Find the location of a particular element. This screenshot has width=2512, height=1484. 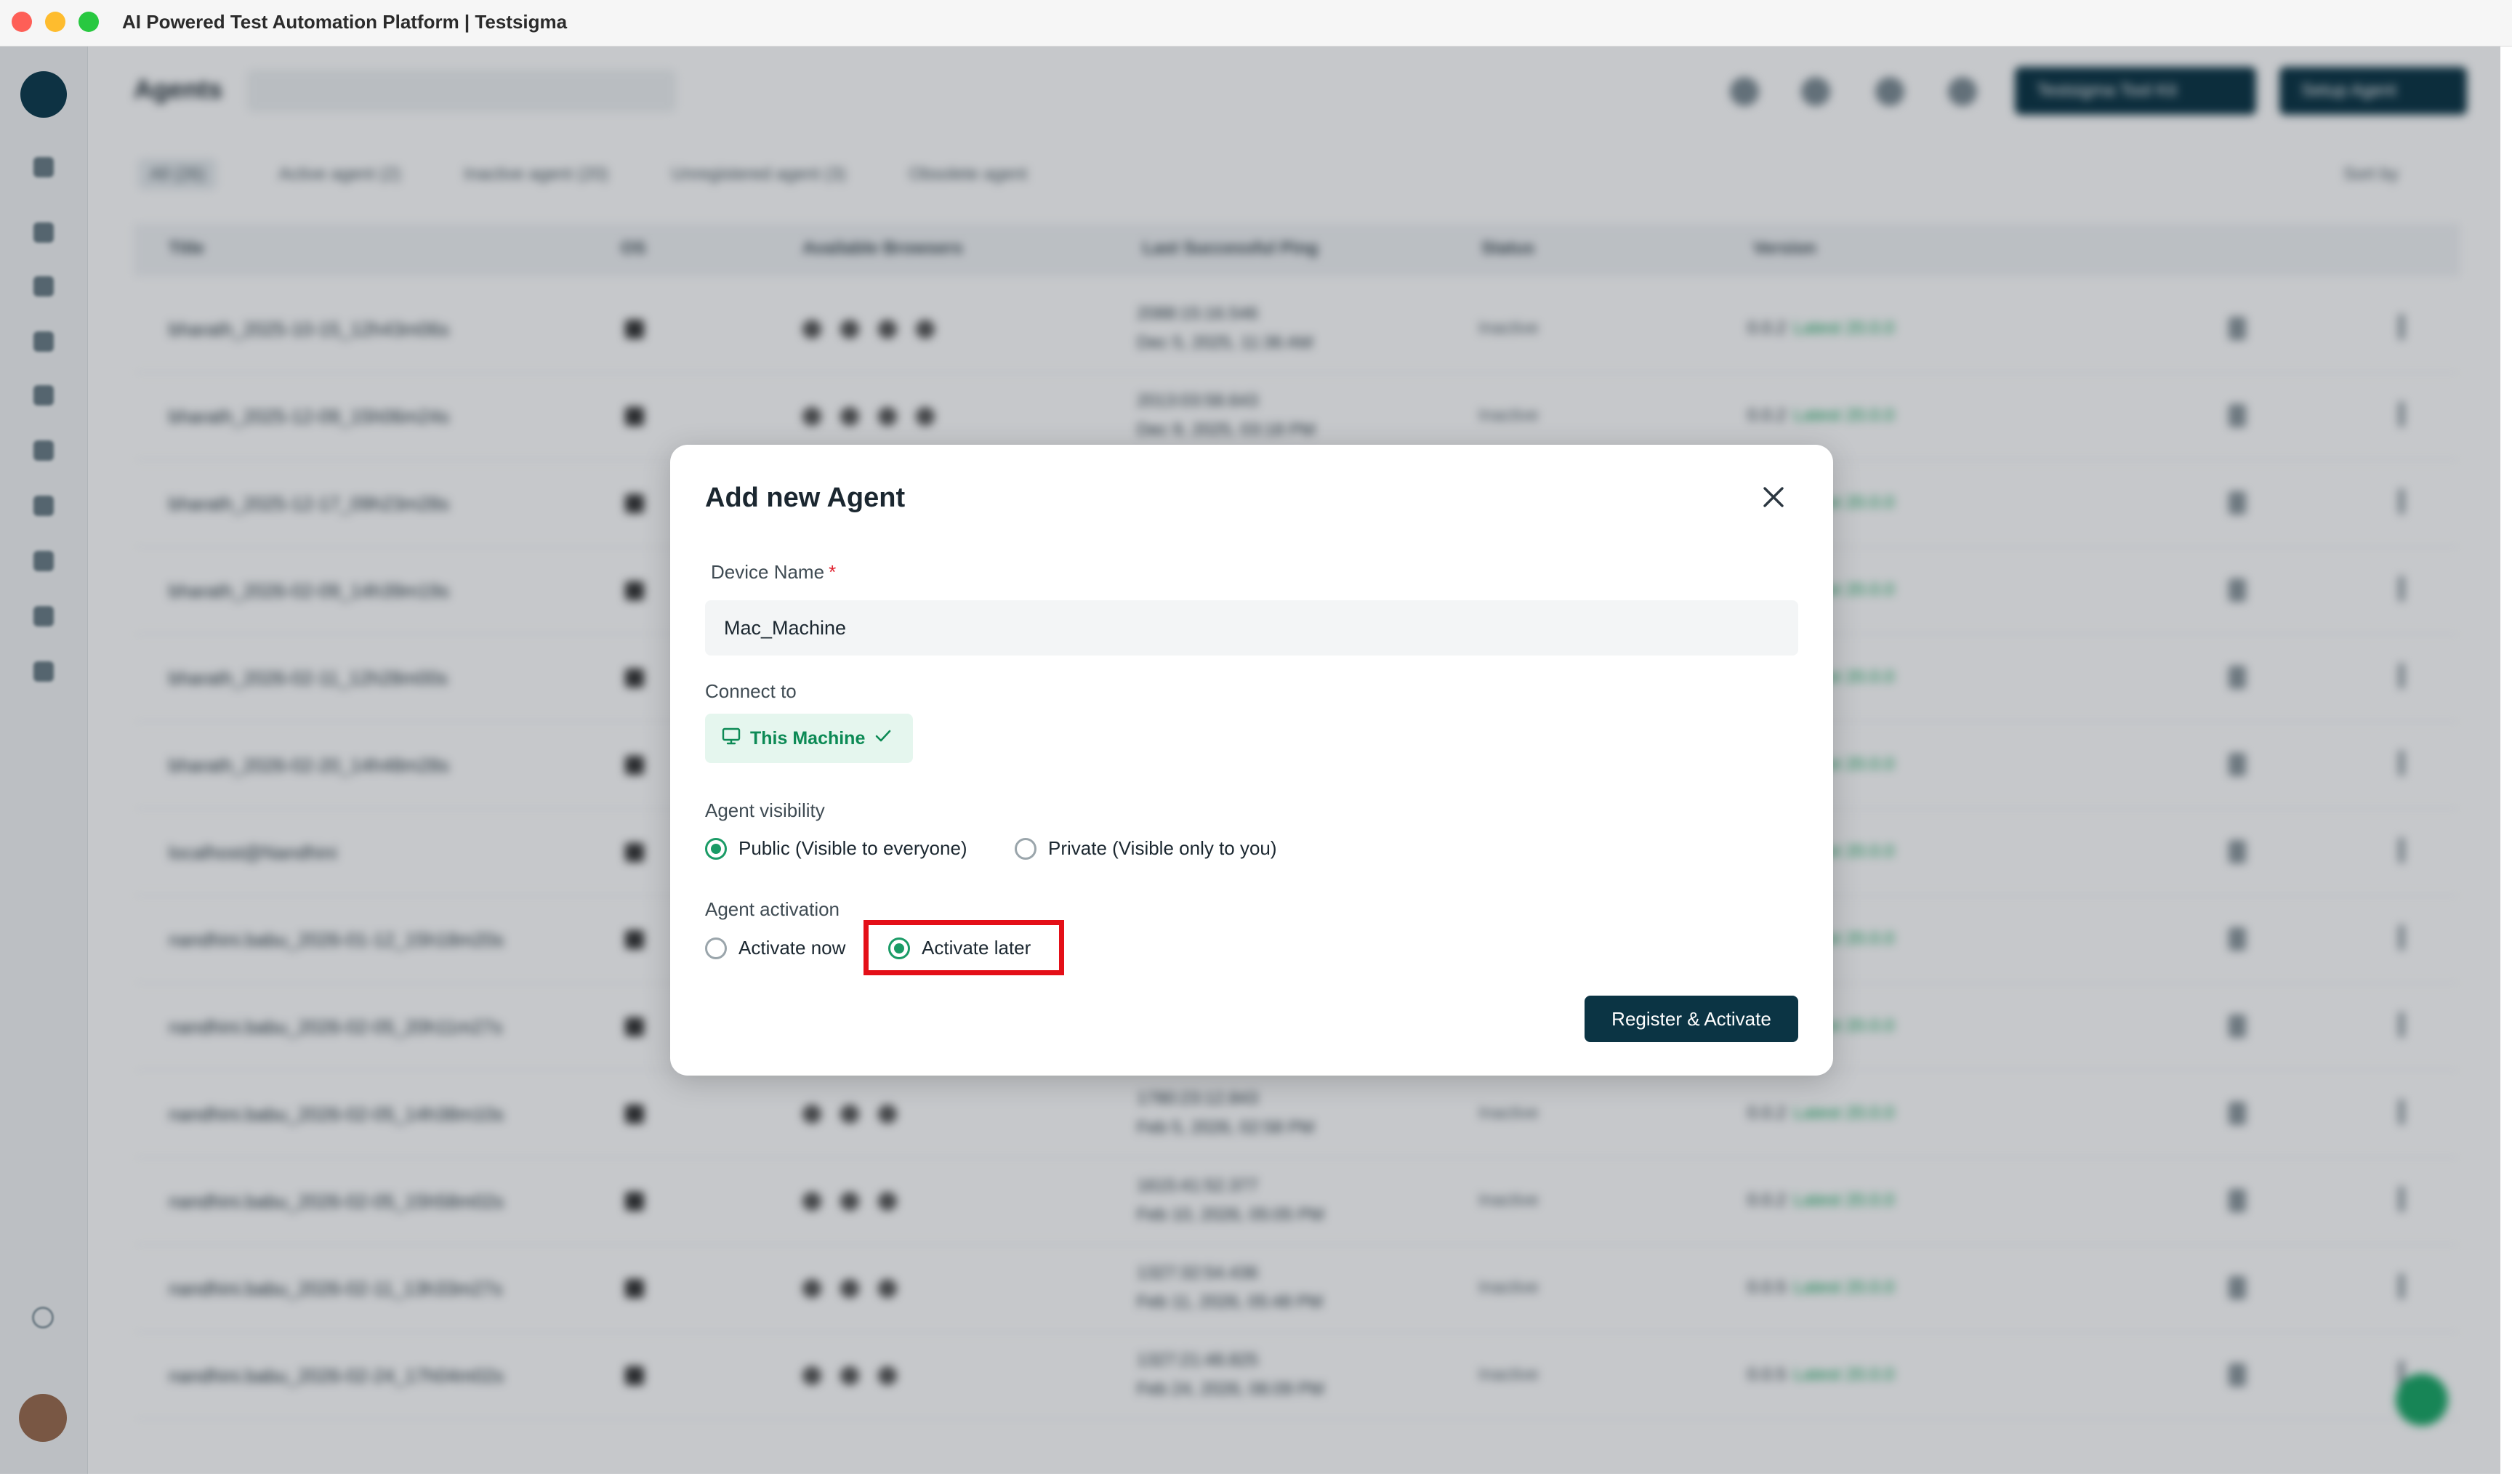

activate-now-option: Activate now is located at coordinates (775, 948).